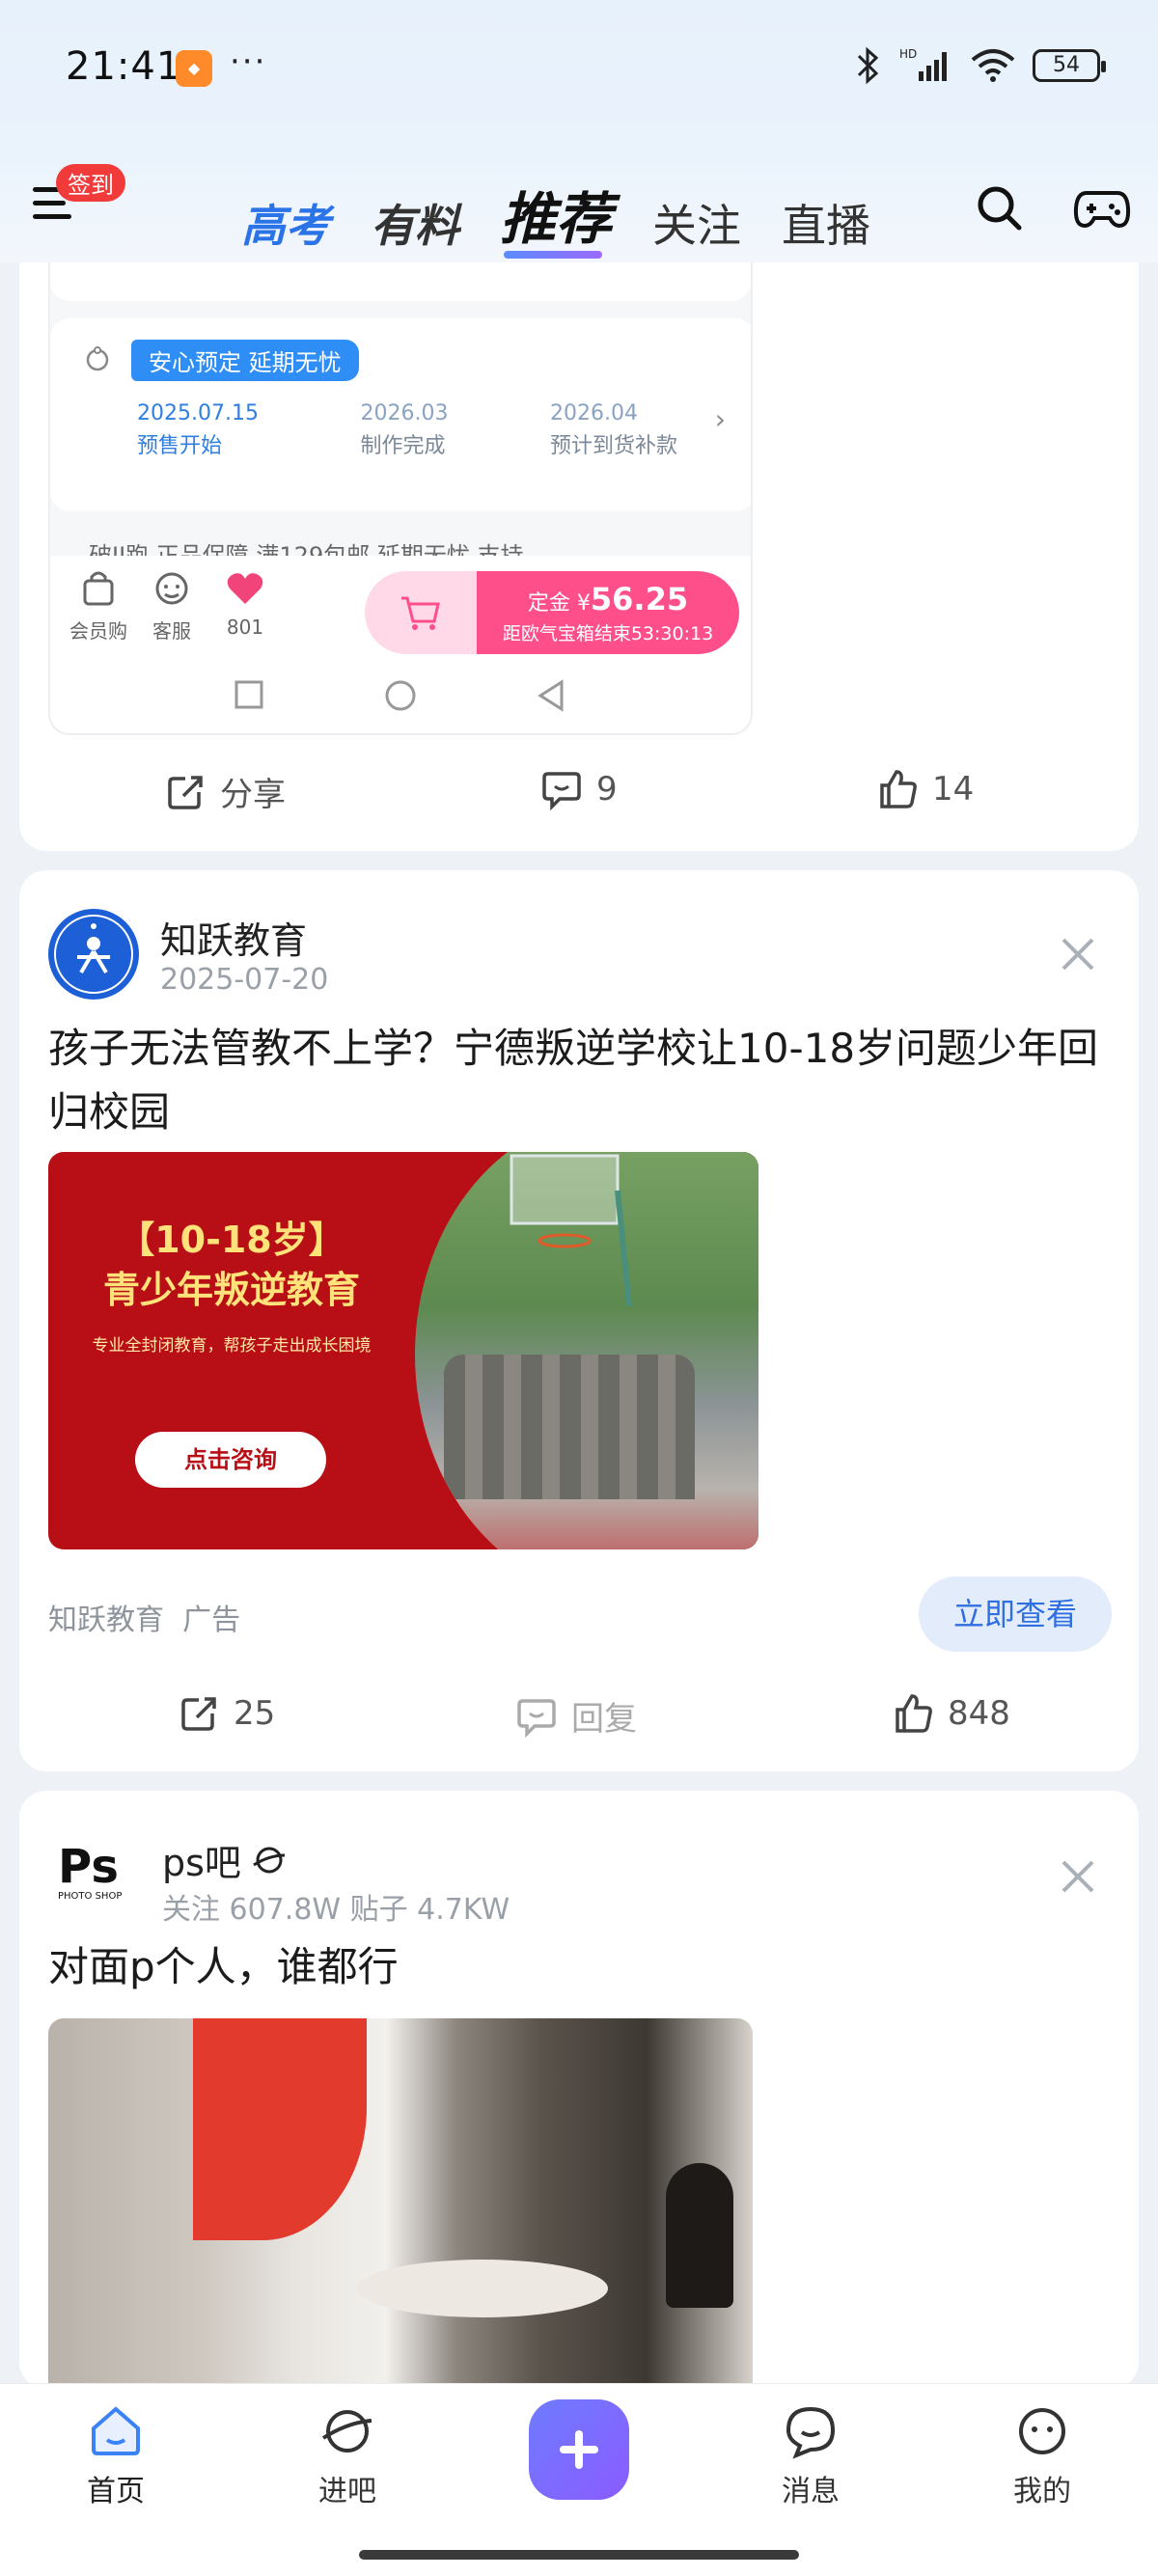  Describe the element at coordinates (285, 223) in the screenshot. I see `tab-gaokao: 高考` at that location.